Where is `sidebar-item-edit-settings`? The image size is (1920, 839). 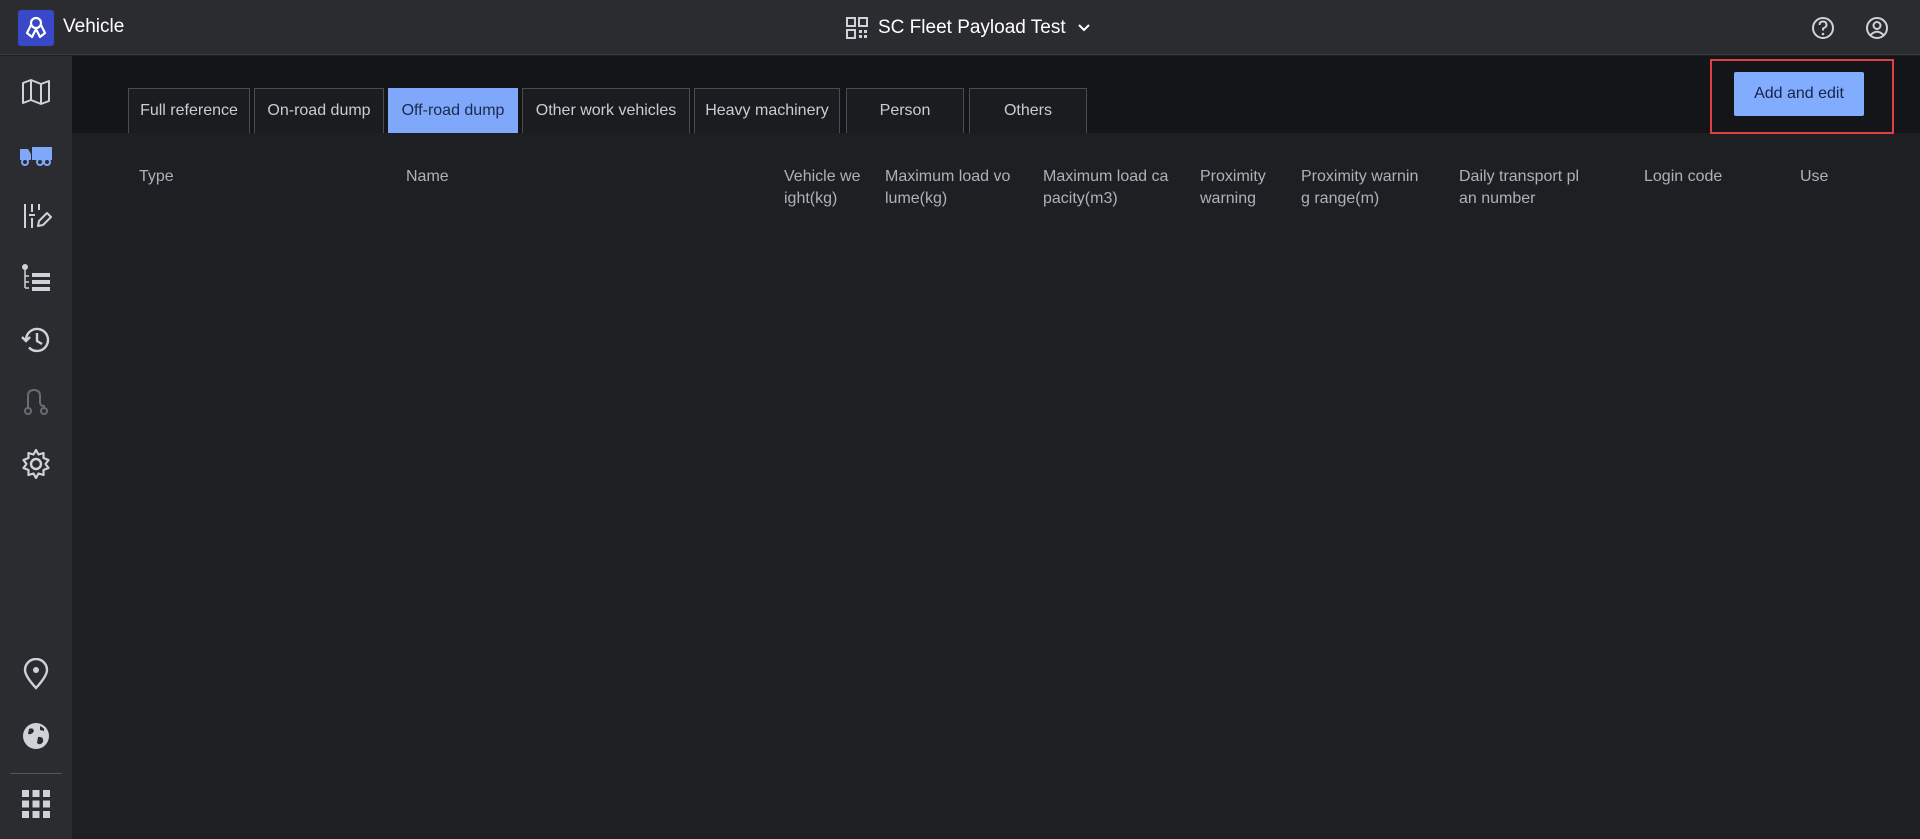
sidebar-item-edit-settings is located at coordinates (36, 216).